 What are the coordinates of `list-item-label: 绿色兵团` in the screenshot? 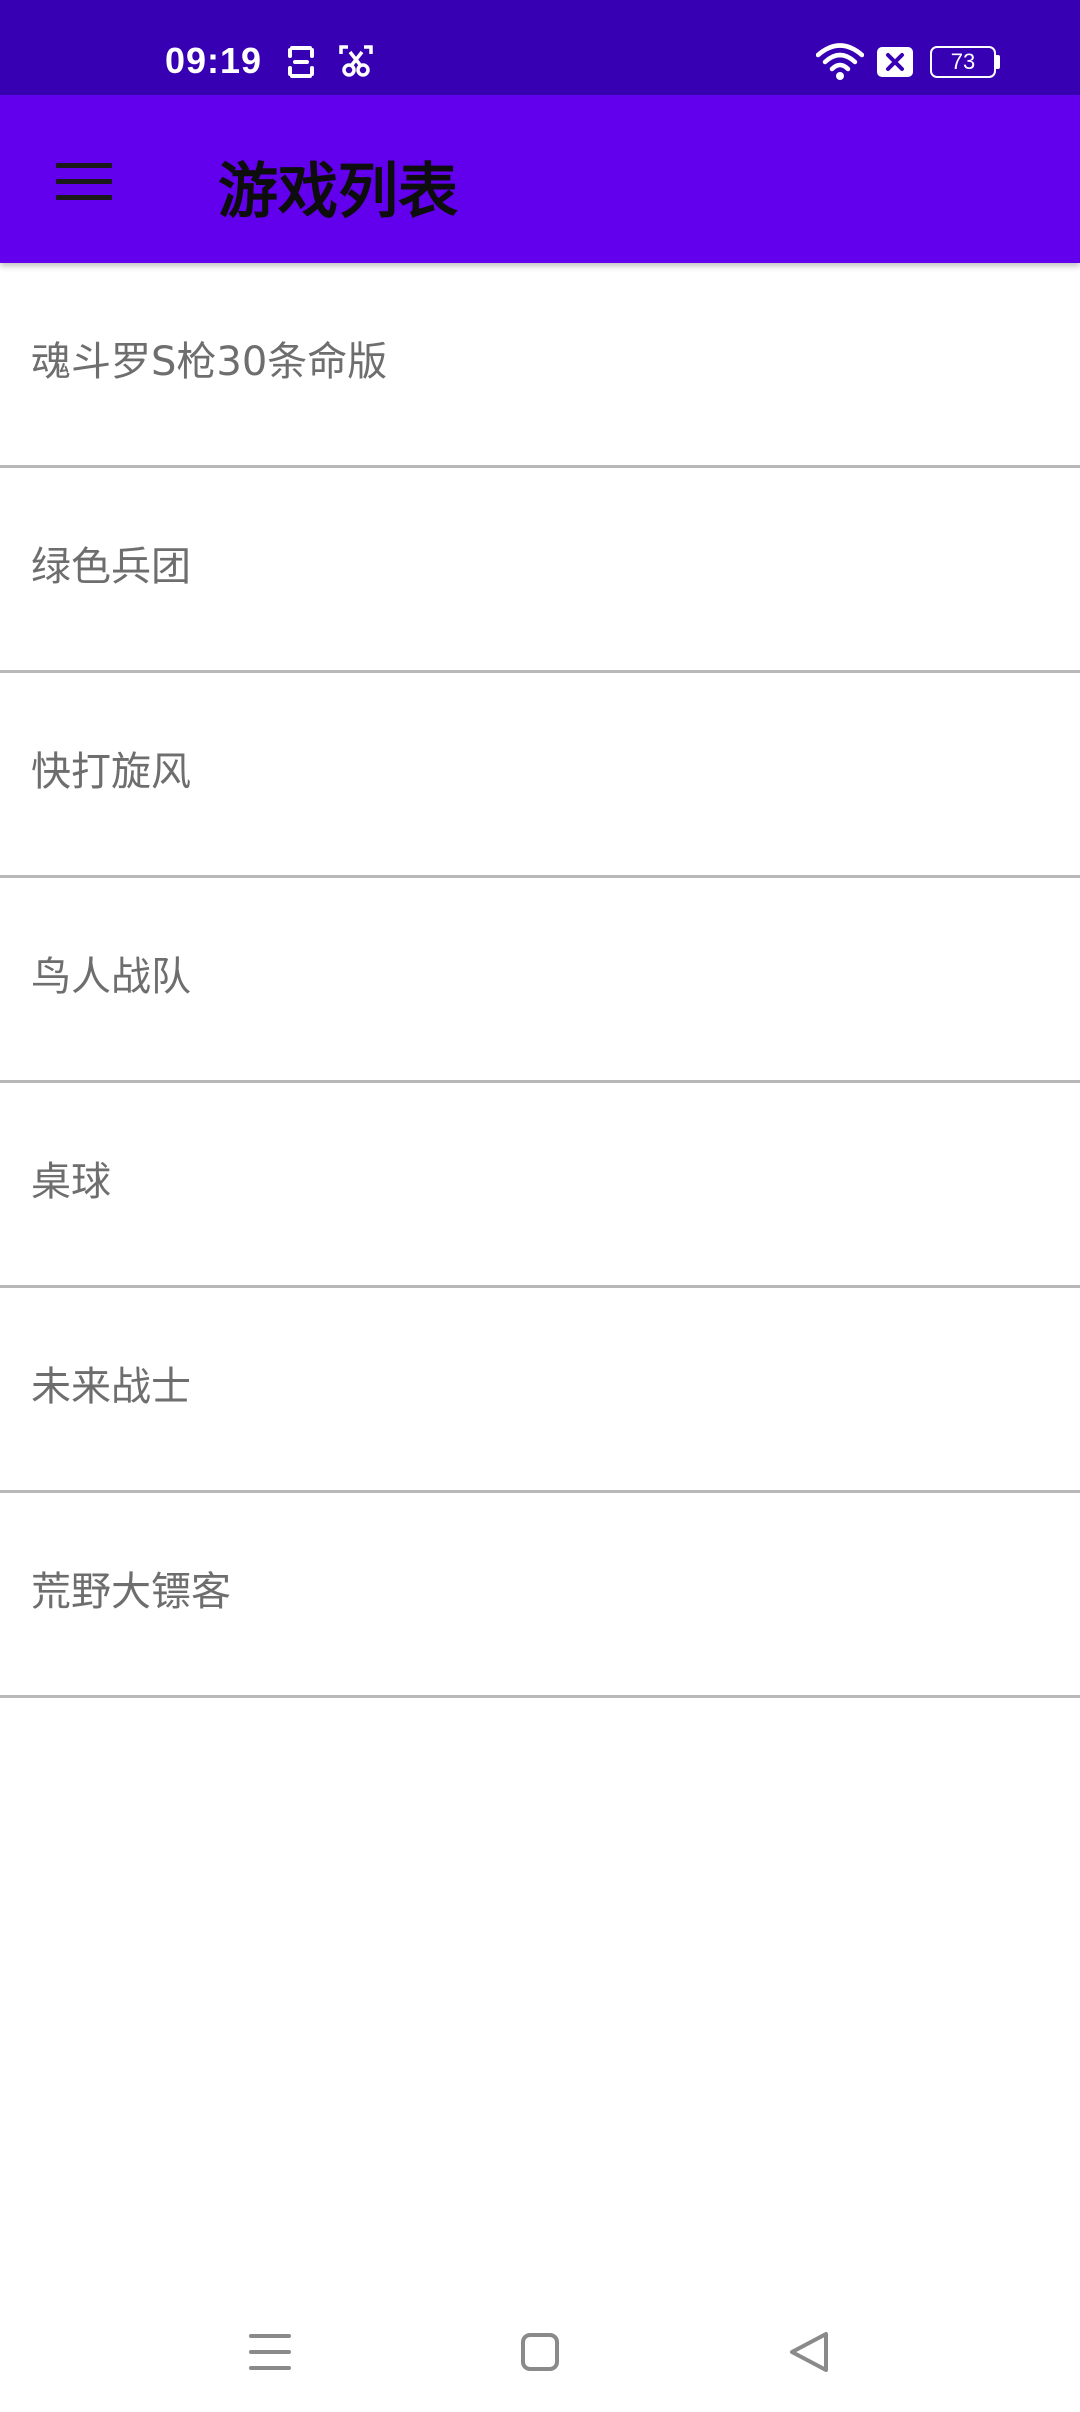 It's located at (111, 567).